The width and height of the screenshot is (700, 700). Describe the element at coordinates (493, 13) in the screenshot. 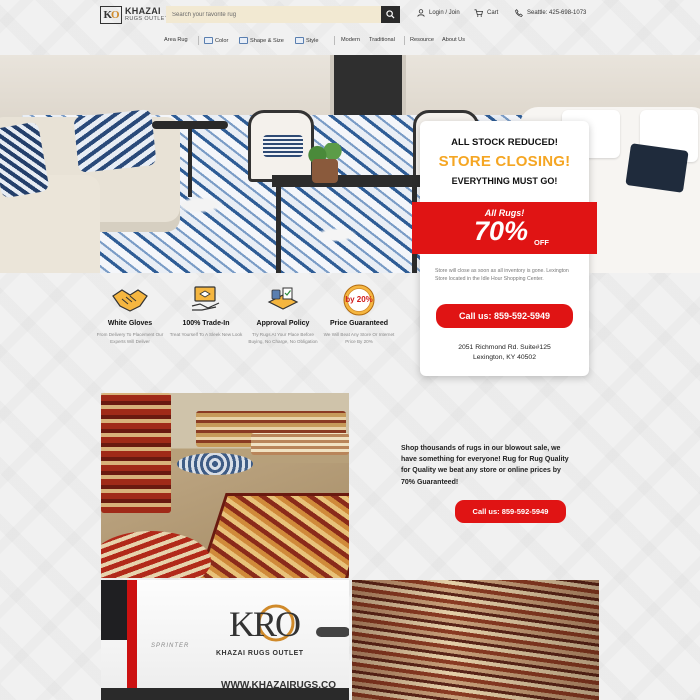

I see `cart-label: Cart` at that location.